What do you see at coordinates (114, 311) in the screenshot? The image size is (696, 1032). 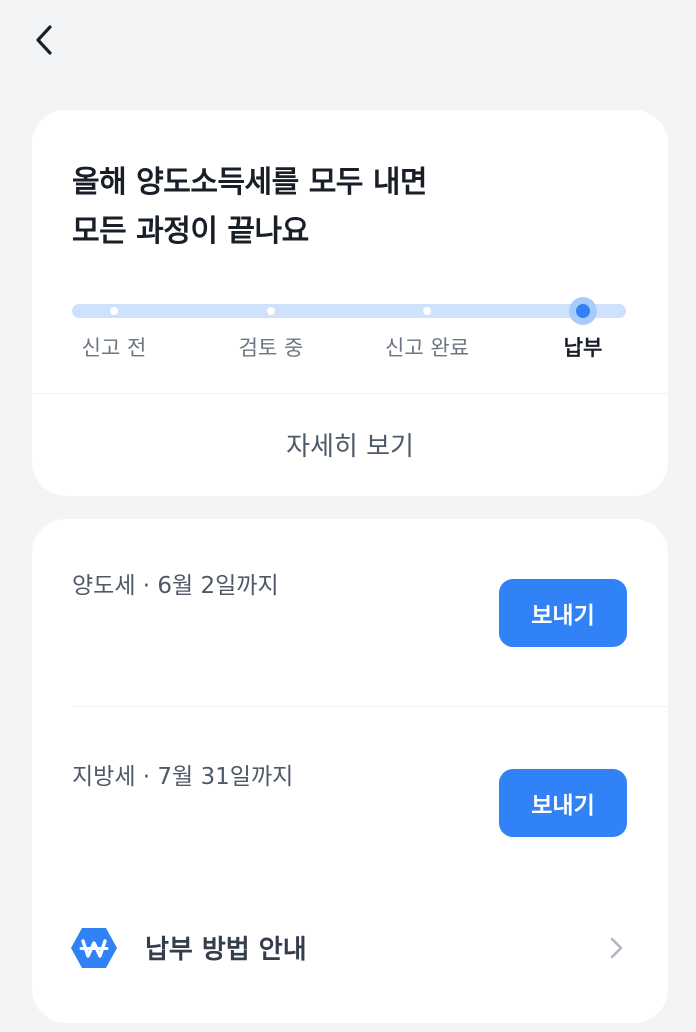 I see `step-dot-before-report` at bounding box center [114, 311].